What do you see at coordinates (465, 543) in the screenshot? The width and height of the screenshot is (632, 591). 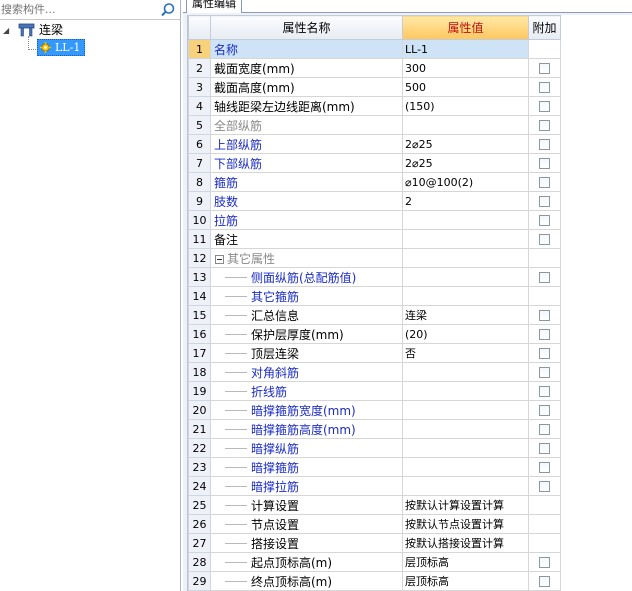 I see `property-value: 按默认搭接设置计算` at bounding box center [465, 543].